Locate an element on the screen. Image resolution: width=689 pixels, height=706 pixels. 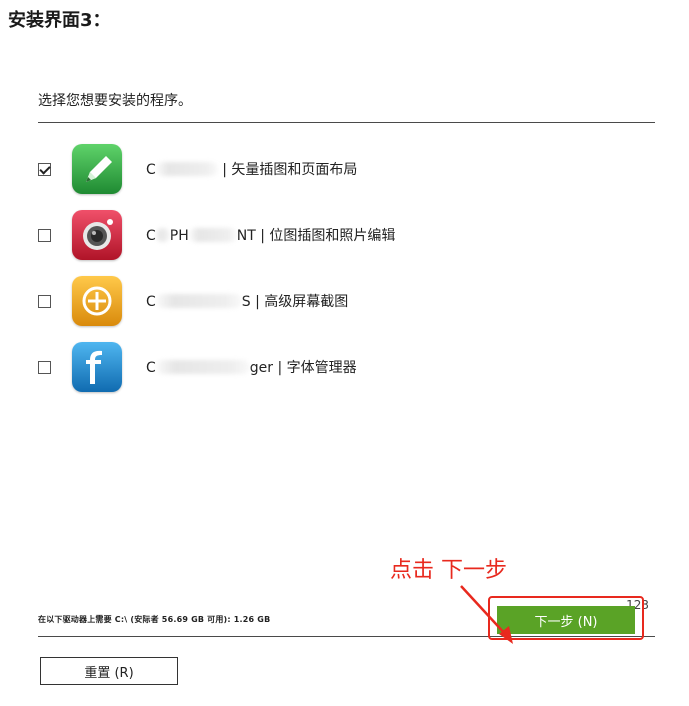
program-name-photo: C PH NT | 位图插图和照片编辑 is located at coordinates (271, 236).